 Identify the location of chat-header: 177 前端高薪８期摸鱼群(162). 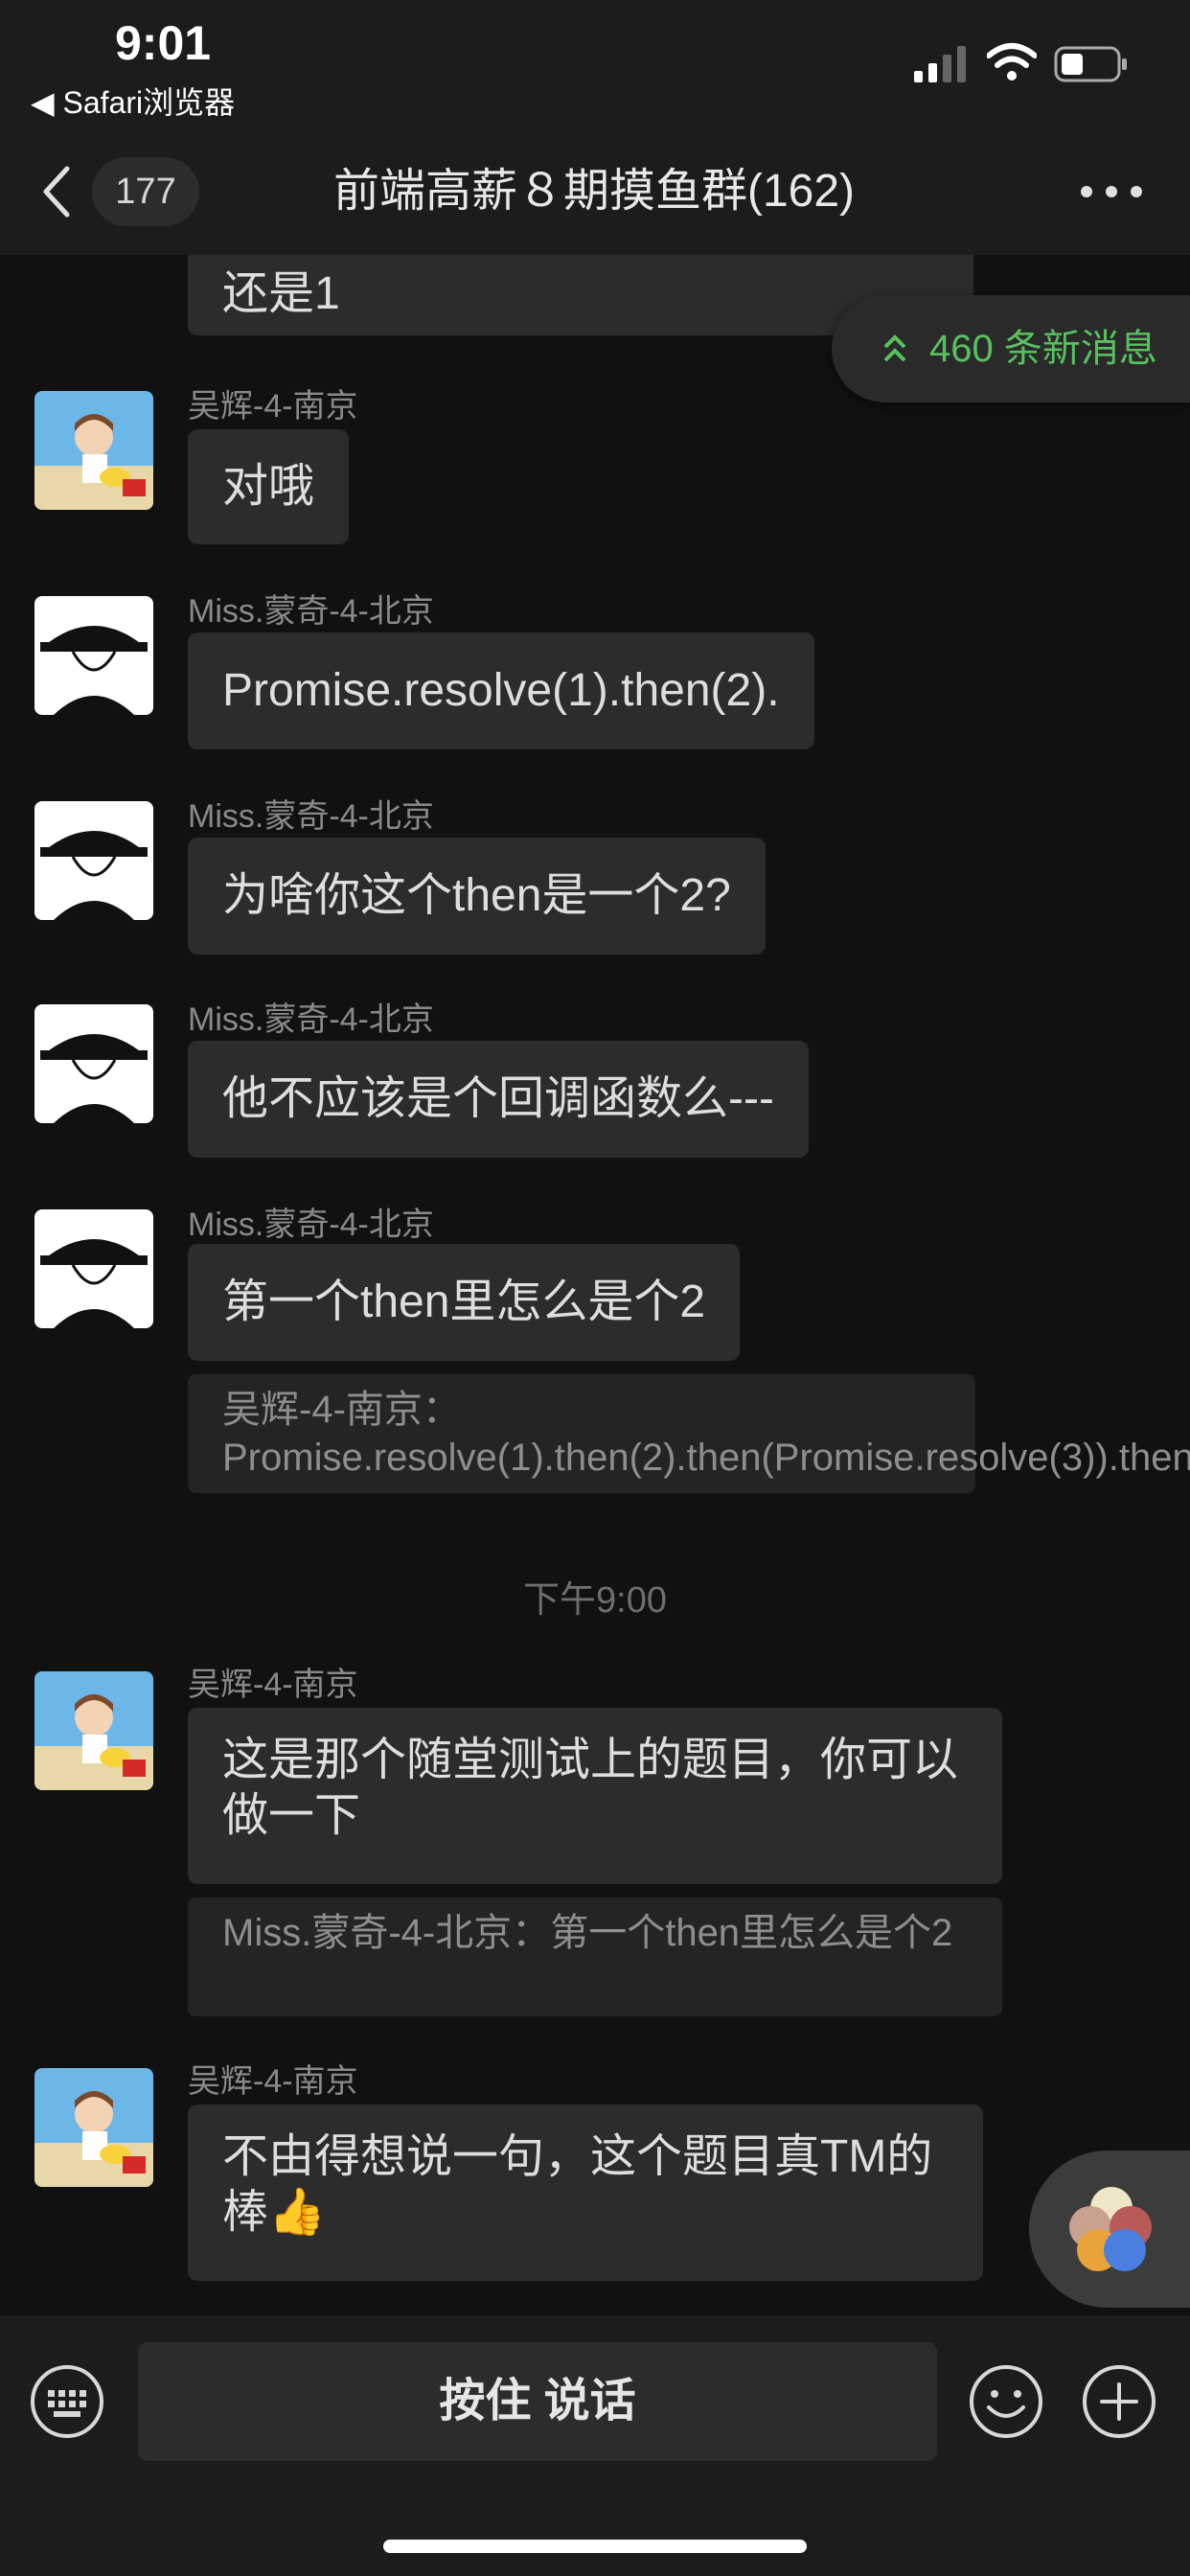
(595, 194).